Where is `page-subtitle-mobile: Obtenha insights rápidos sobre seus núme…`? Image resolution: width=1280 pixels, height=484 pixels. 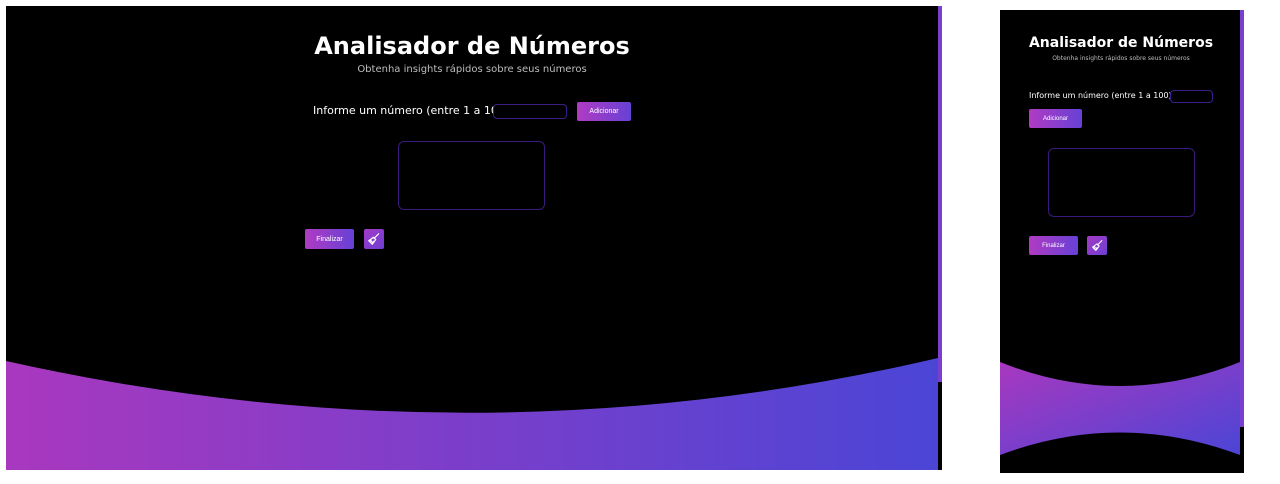
page-subtitle-mobile: Obtenha insights rápidos sobre seus núme… is located at coordinates (1121, 58).